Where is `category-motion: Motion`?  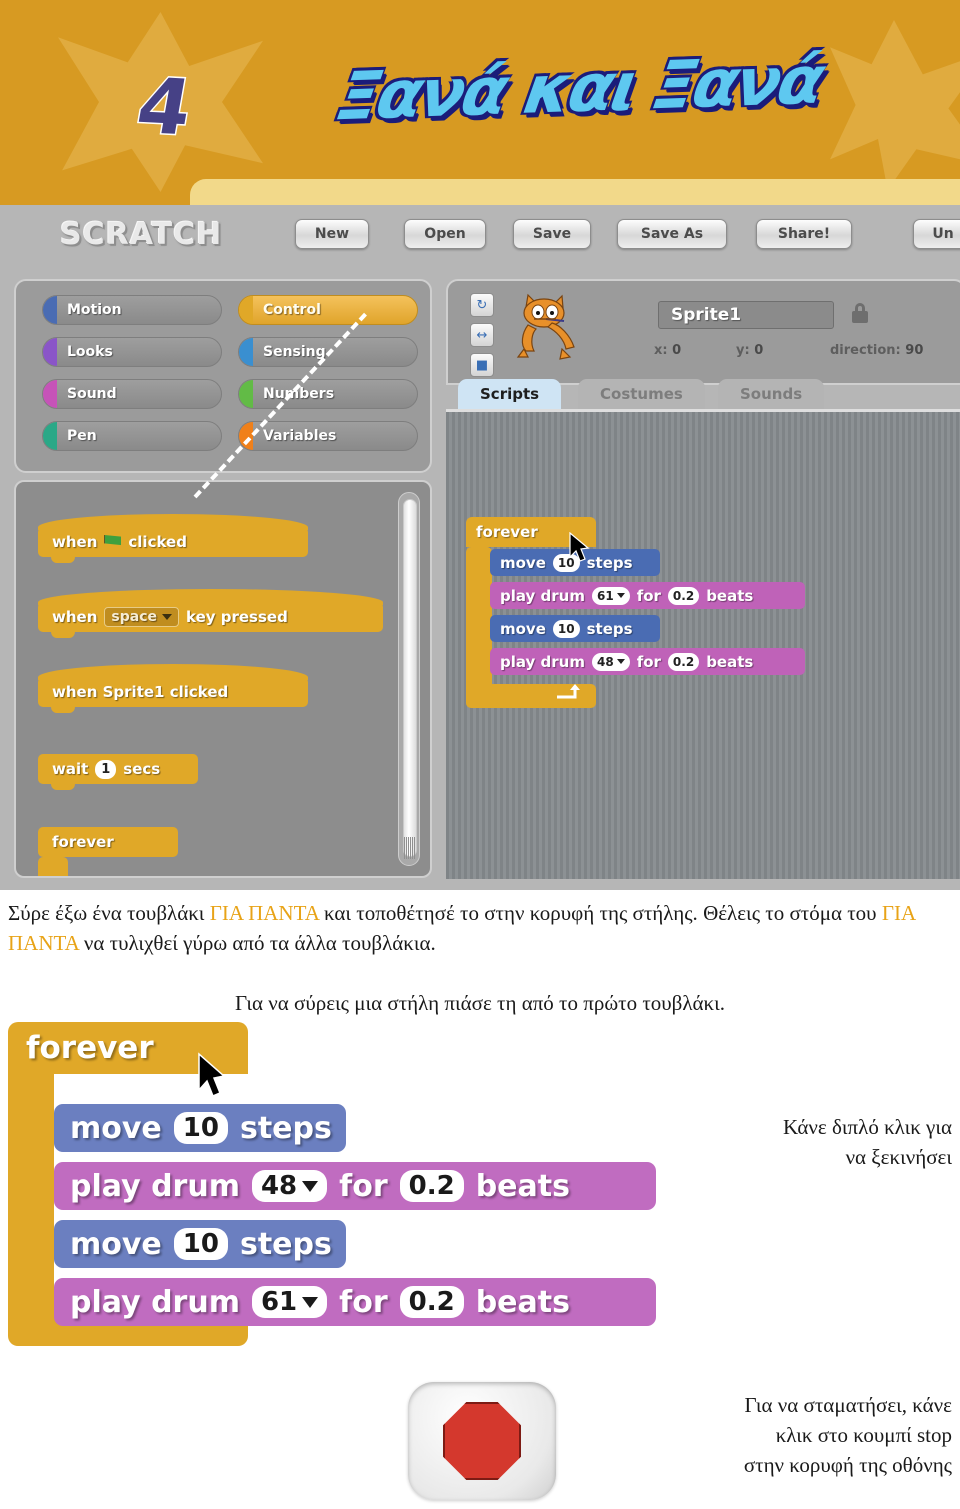 category-motion: Motion is located at coordinates (132, 310).